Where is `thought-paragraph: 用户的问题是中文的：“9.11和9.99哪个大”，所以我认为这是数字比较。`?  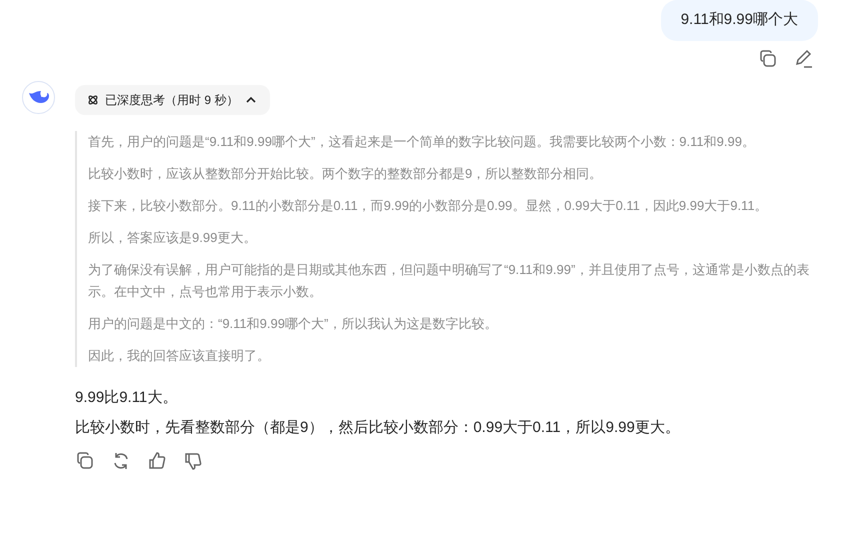
thought-paragraph: 用户的问题是中文的：“9.11和9.99哪个大”，所以我认为这是数字比较。 is located at coordinates (293, 323).